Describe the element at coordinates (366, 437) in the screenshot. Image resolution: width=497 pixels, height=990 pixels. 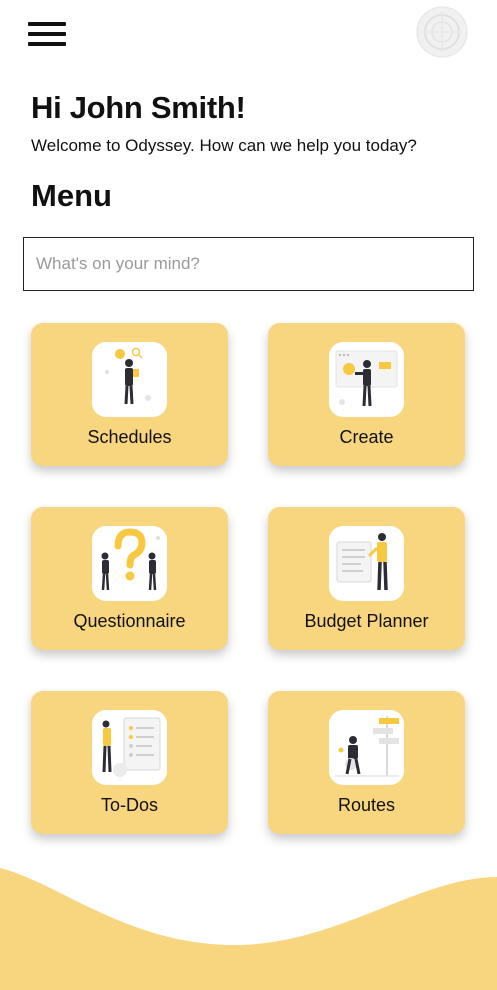
I see `card-label: Create` at that location.